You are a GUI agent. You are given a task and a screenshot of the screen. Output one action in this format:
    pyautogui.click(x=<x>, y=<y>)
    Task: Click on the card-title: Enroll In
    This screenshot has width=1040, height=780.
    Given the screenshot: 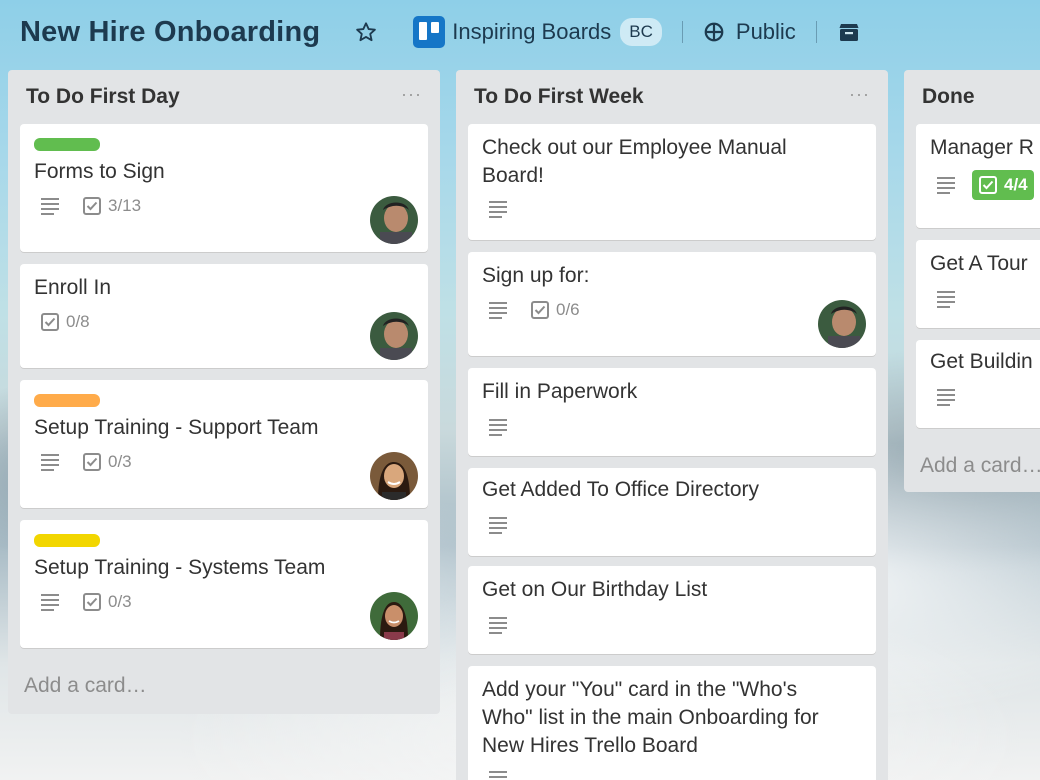 What is the action you would take?
    pyautogui.click(x=73, y=287)
    